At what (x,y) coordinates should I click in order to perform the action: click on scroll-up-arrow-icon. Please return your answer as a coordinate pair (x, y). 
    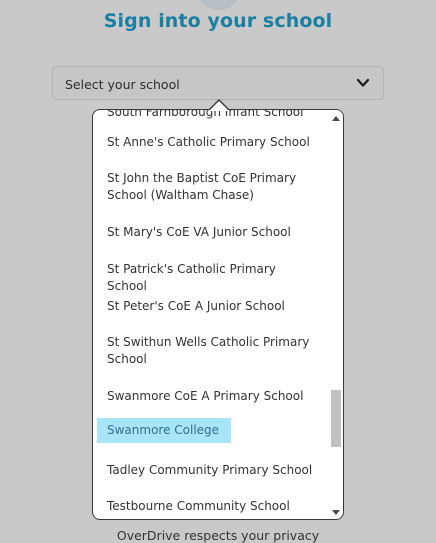
    Looking at the image, I should click on (336, 118).